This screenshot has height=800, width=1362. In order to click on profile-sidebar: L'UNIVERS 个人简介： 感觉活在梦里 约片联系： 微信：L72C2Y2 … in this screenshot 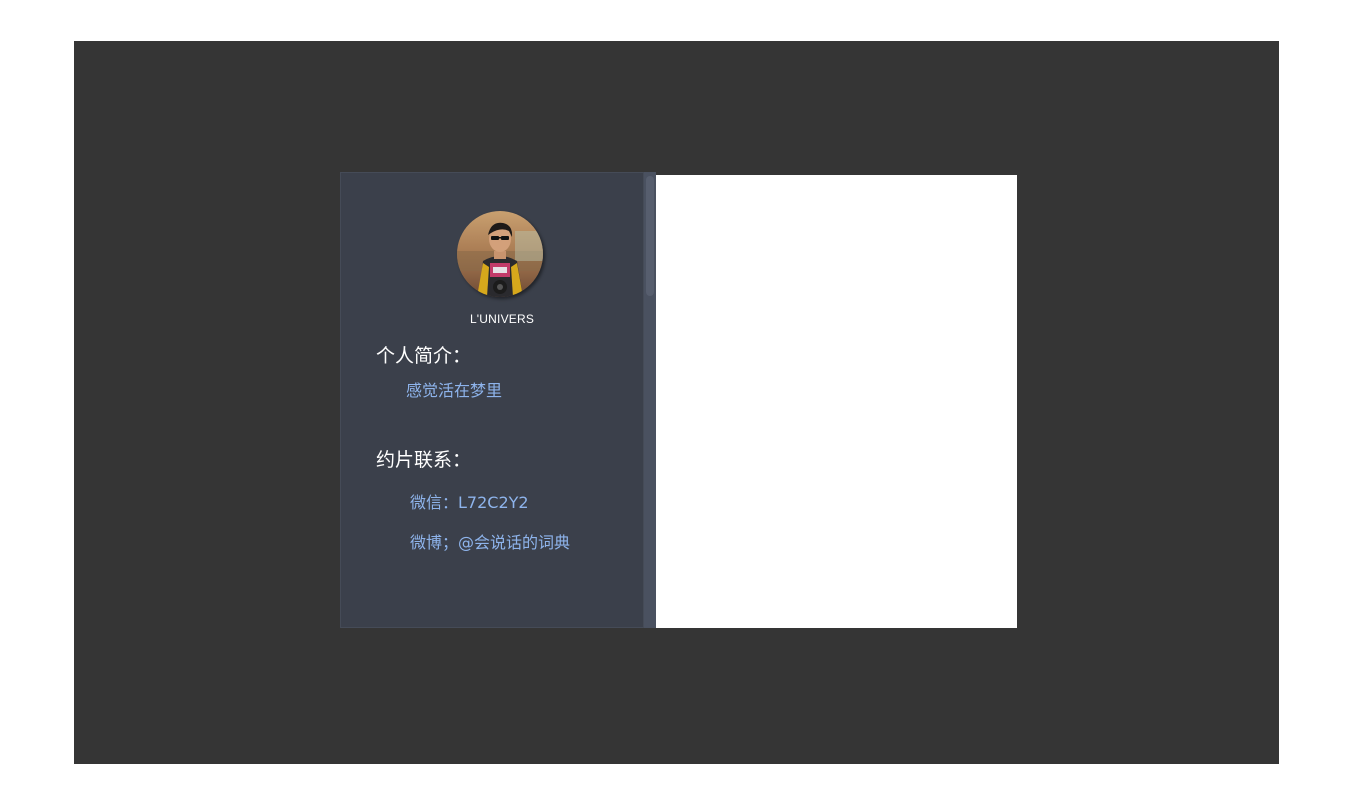, I will do `click(492, 400)`.